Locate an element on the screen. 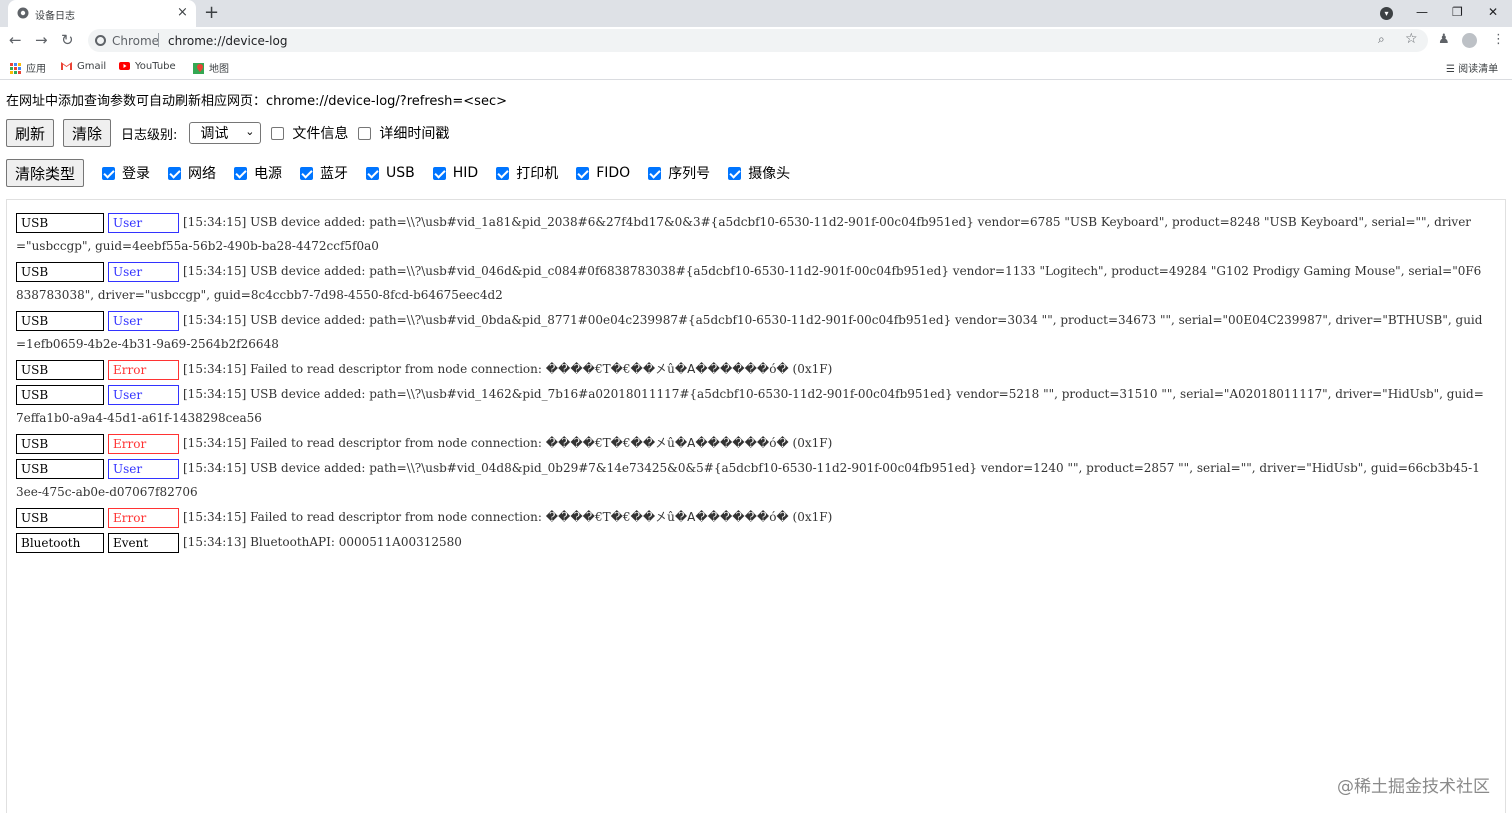 The height and width of the screenshot is (819, 1512). omnibox-origin: Chrome is located at coordinates (136, 41).